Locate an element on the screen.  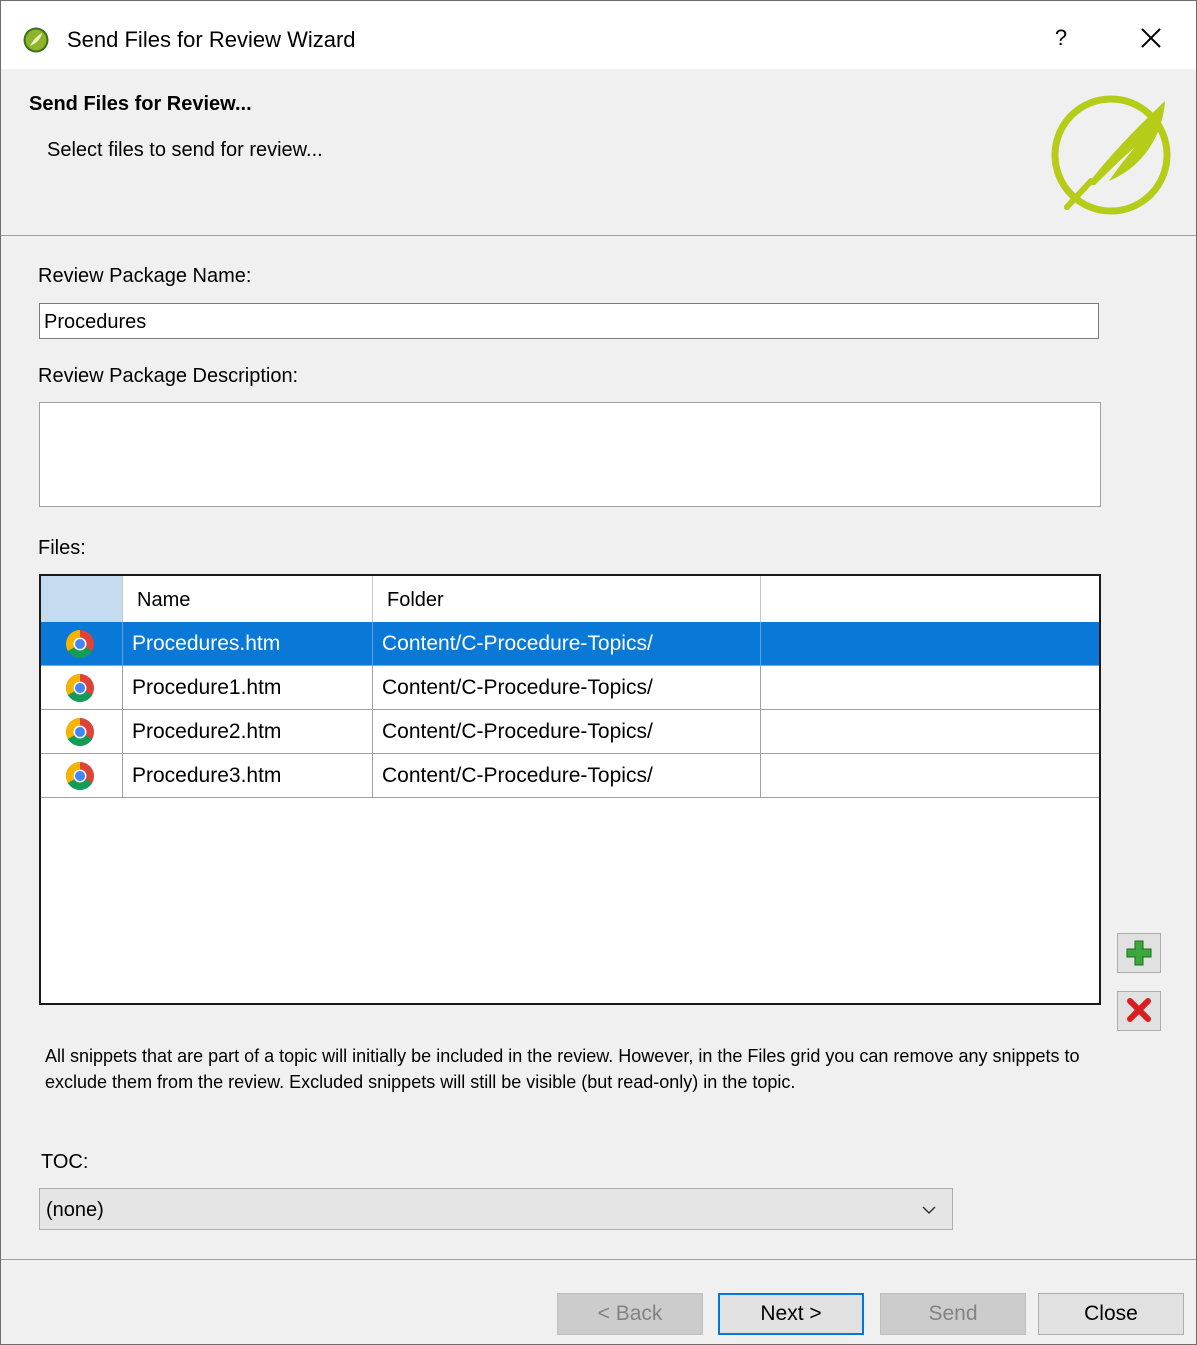
close-button: Close is located at coordinates (1111, 1314).